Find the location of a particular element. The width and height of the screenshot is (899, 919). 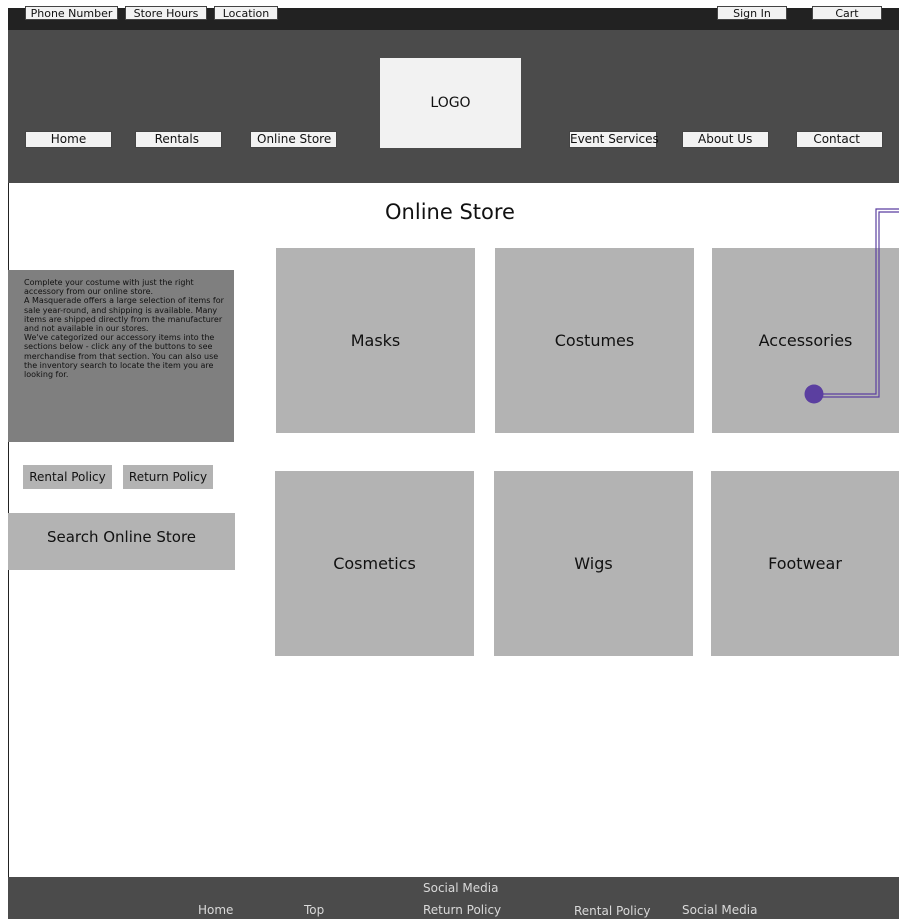

store-hours-link: Store Hours is located at coordinates (166, 13).